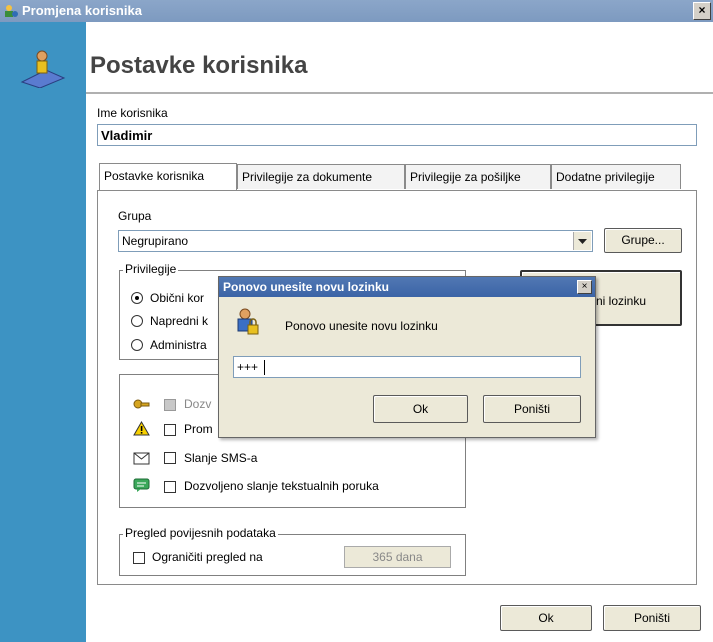 The image size is (713, 642). What do you see at coordinates (141, 404) in the screenshot?
I see `key-icon` at bounding box center [141, 404].